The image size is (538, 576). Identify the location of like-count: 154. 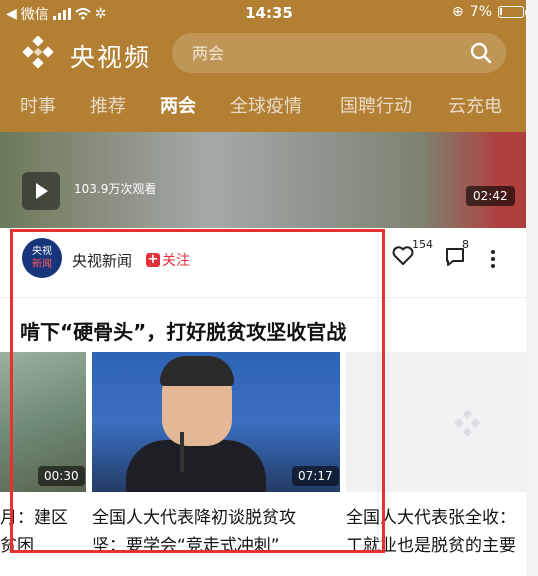
(422, 244).